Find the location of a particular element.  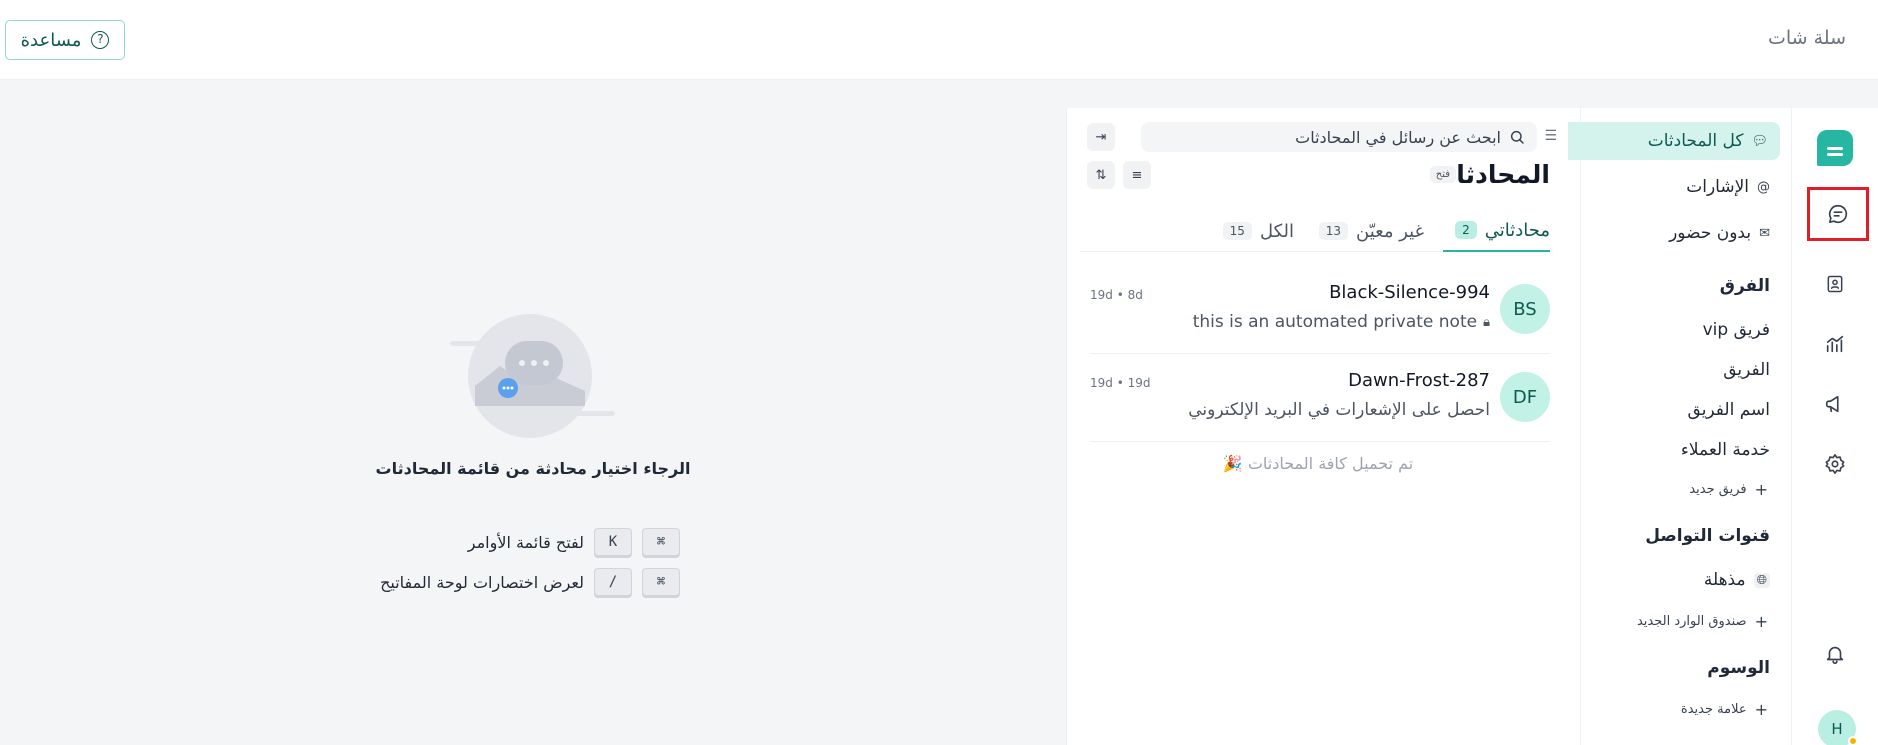

nav-customer-service: خدمة العملاء is located at coordinates (1725, 450).